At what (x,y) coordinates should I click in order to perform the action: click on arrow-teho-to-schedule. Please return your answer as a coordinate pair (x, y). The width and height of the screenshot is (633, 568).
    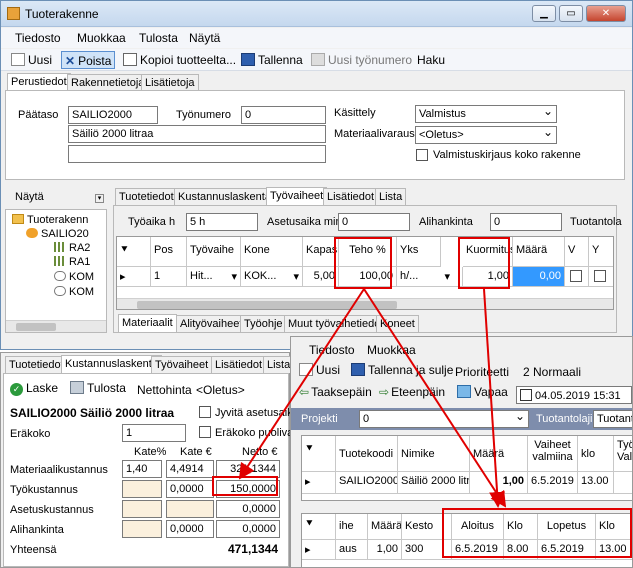
    Looking at the image, I should click on (435, 398).